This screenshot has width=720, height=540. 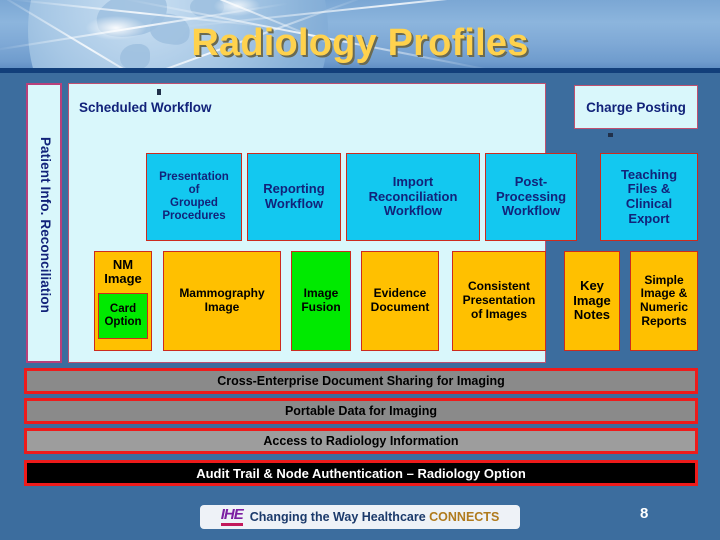 What do you see at coordinates (360, 43) in the screenshot?
I see `page-title: Radiology Profiles` at bounding box center [360, 43].